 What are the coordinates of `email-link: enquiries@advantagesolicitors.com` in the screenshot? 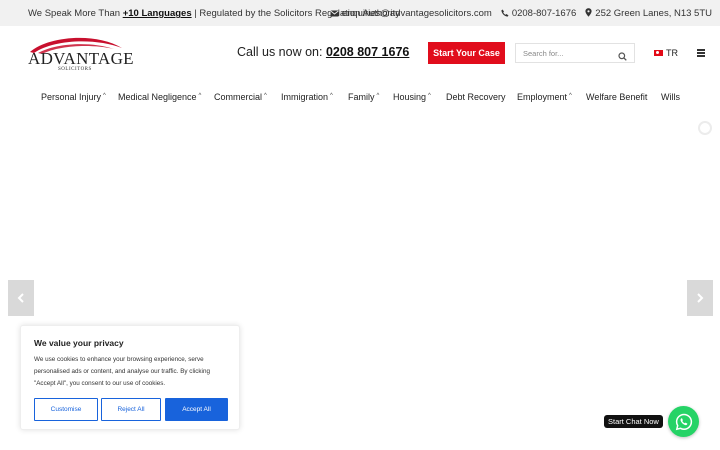 It's located at (410, 13).